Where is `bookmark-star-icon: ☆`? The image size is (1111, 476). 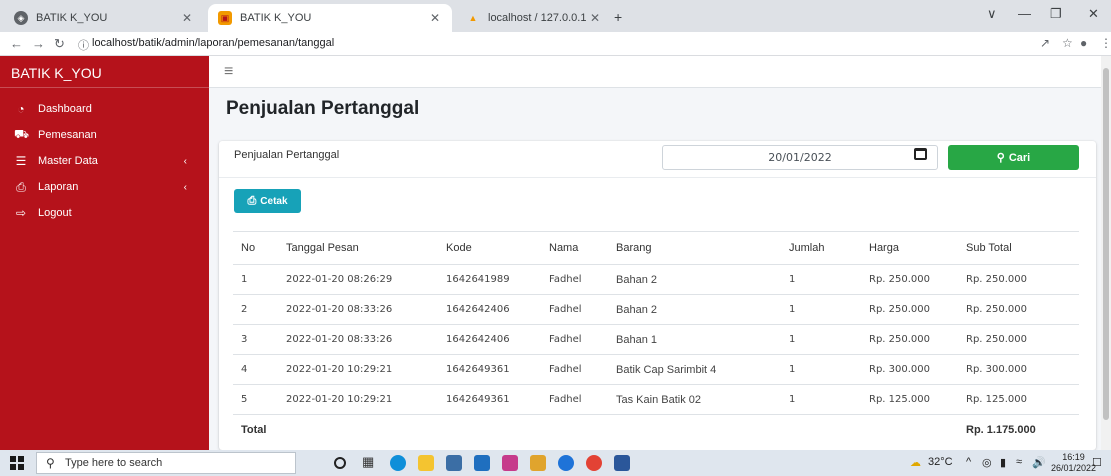
bookmark-star-icon: ☆ is located at coordinates (1067, 43).